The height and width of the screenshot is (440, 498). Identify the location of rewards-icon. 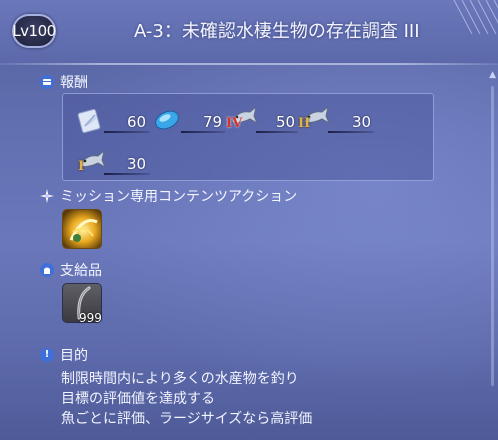
(47, 82).